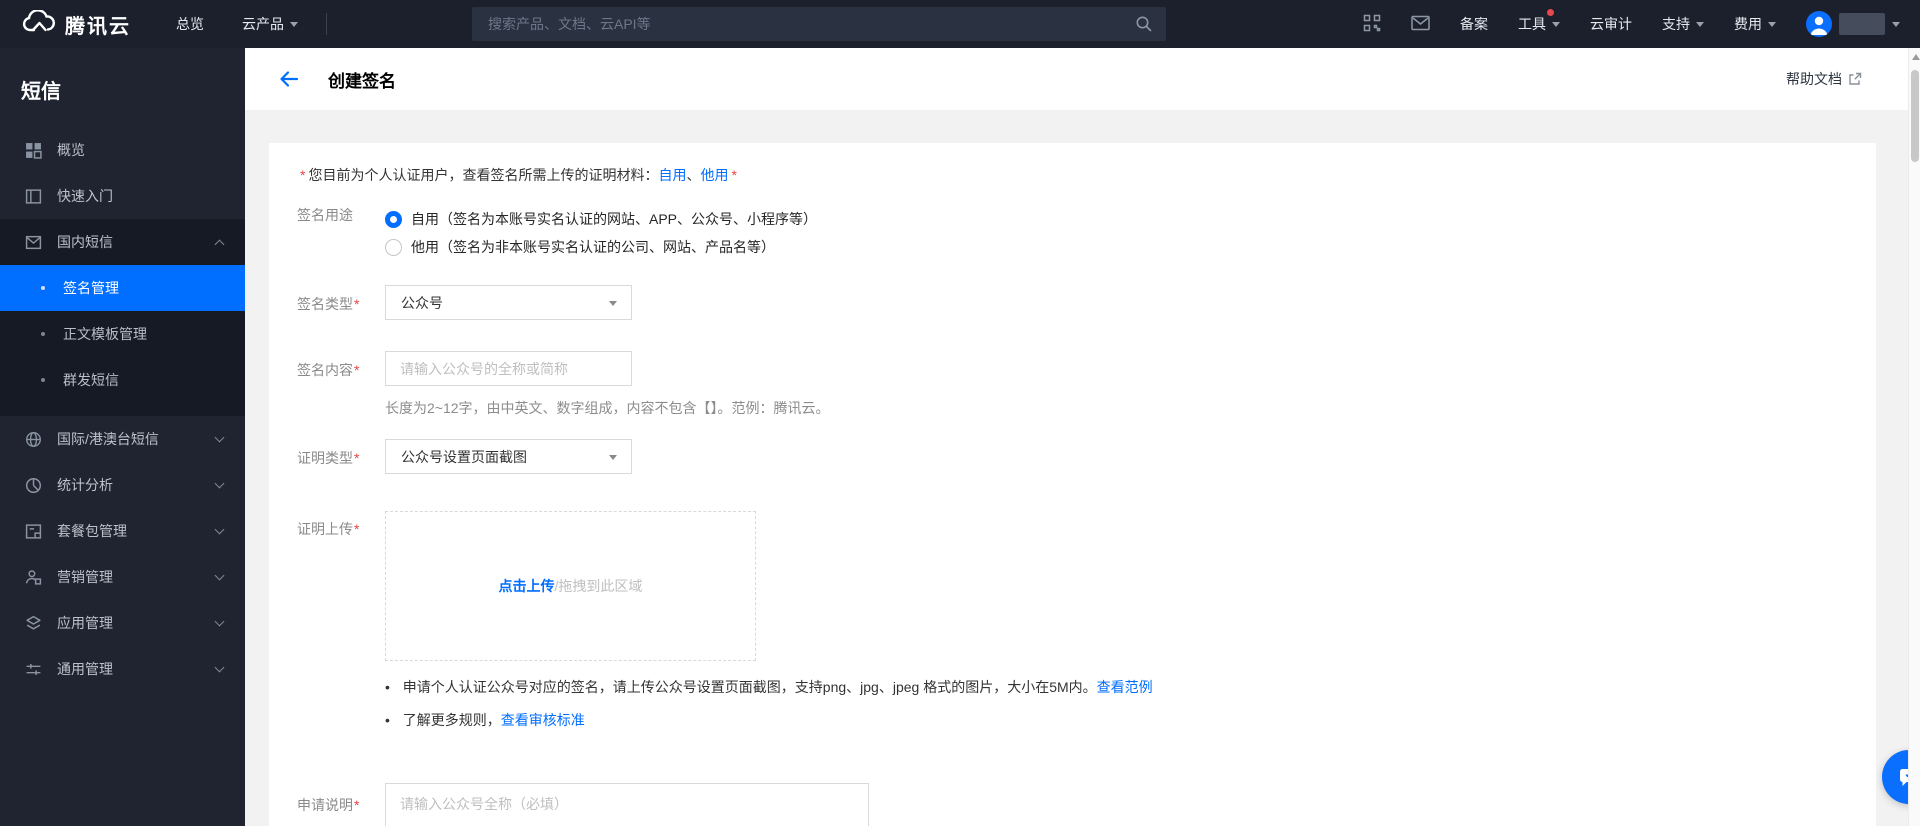  What do you see at coordinates (328, 458) in the screenshot?
I see `proof-type-label: 证明类型*` at bounding box center [328, 458].